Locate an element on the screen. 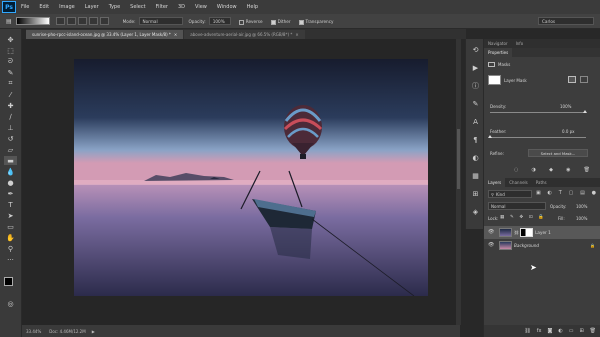 The width and height of the screenshot is (600, 337). layer-row-layer-1: 👁 ⛓ Layer 1 is located at coordinates (542, 232).